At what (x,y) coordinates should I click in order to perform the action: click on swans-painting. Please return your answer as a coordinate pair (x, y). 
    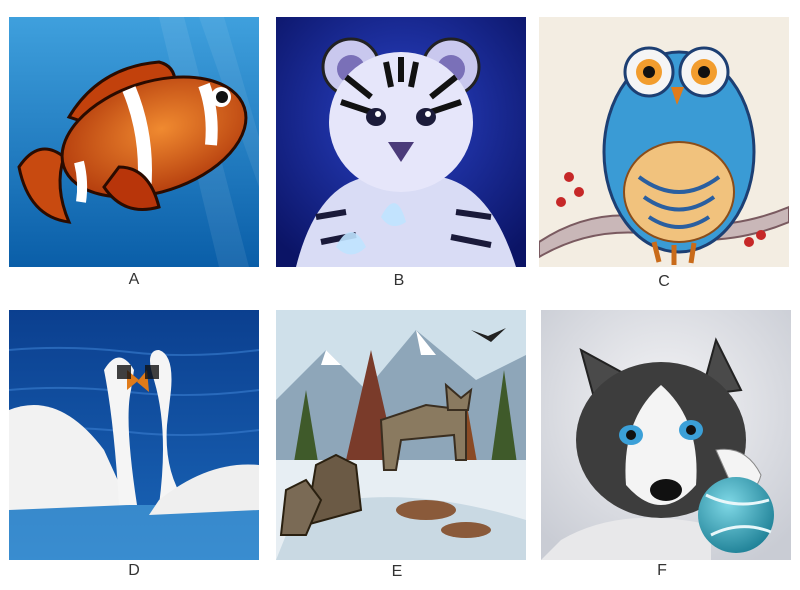
    Looking at the image, I should click on (134, 435).